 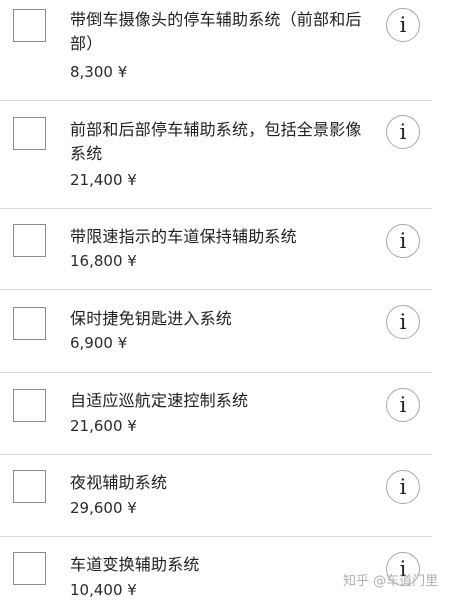 I want to click on option-price: 16,800 ¥, so click(x=103, y=261).